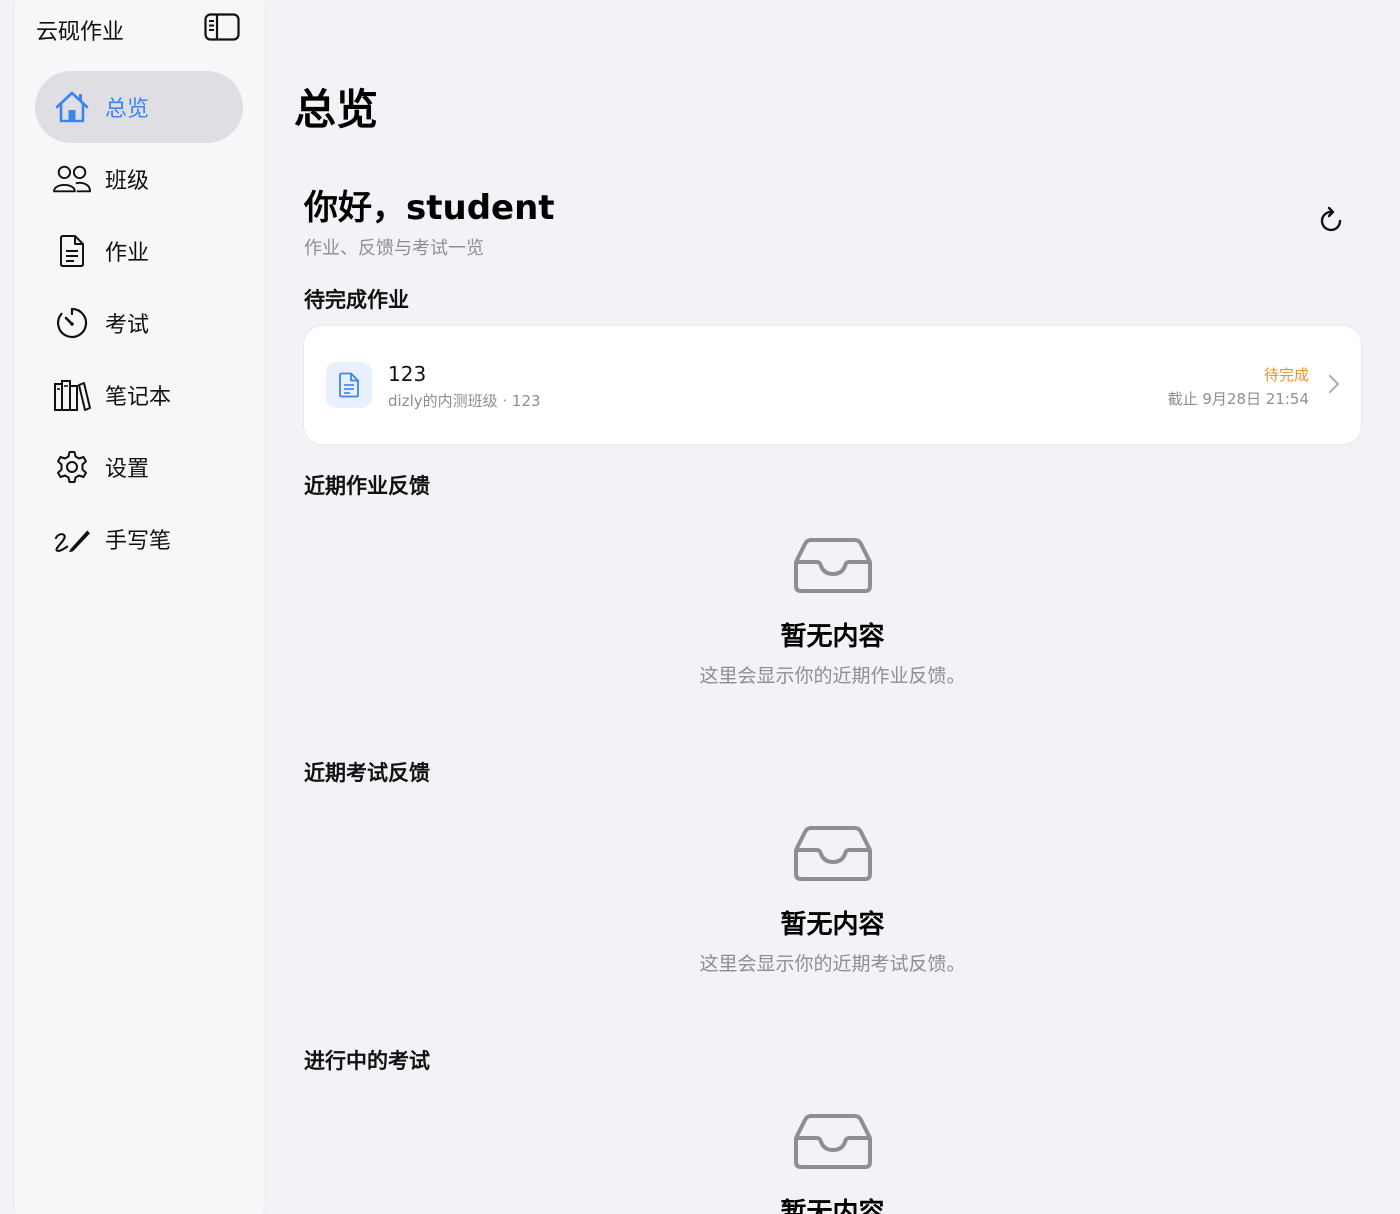 The height and width of the screenshot is (1214, 1400). I want to click on people-icon, so click(72, 179).